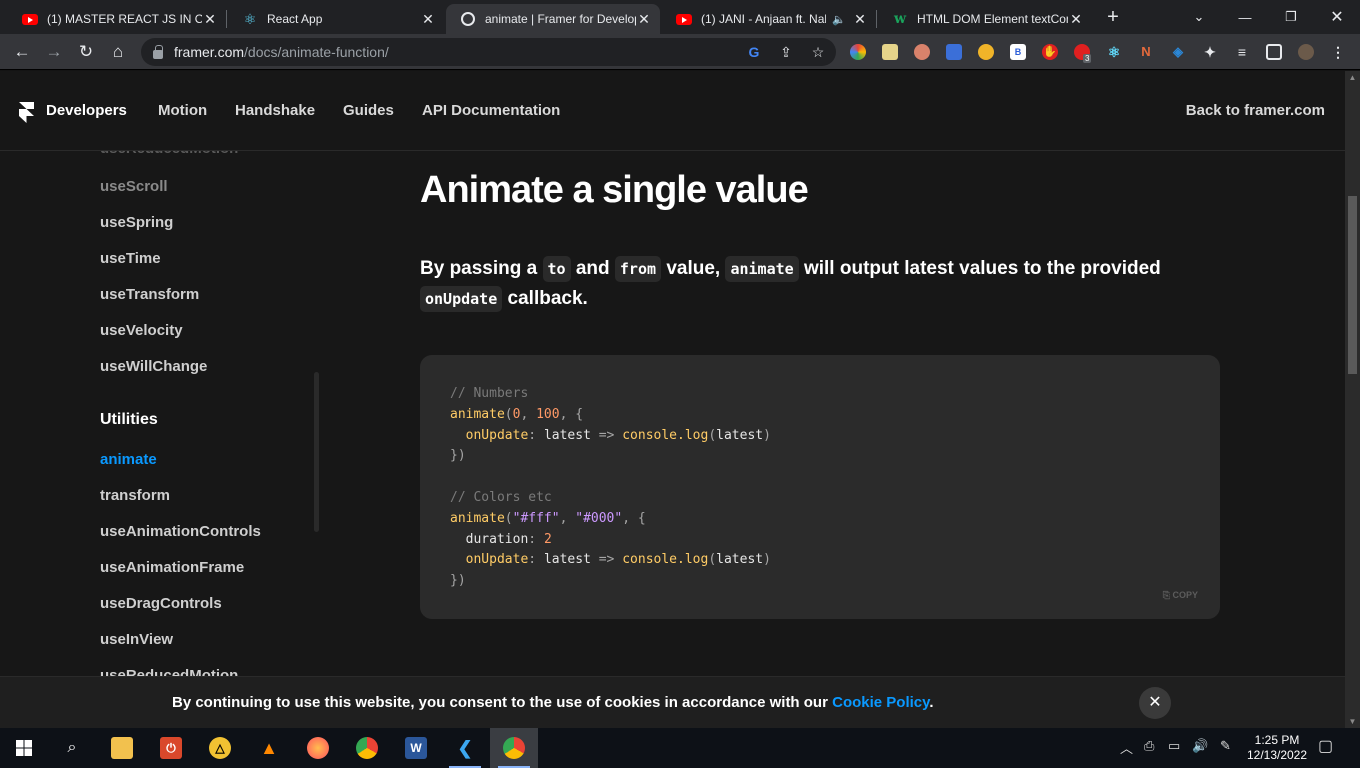 The height and width of the screenshot is (768, 1360). I want to click on share-icon: ⇪, so click(786, 52).